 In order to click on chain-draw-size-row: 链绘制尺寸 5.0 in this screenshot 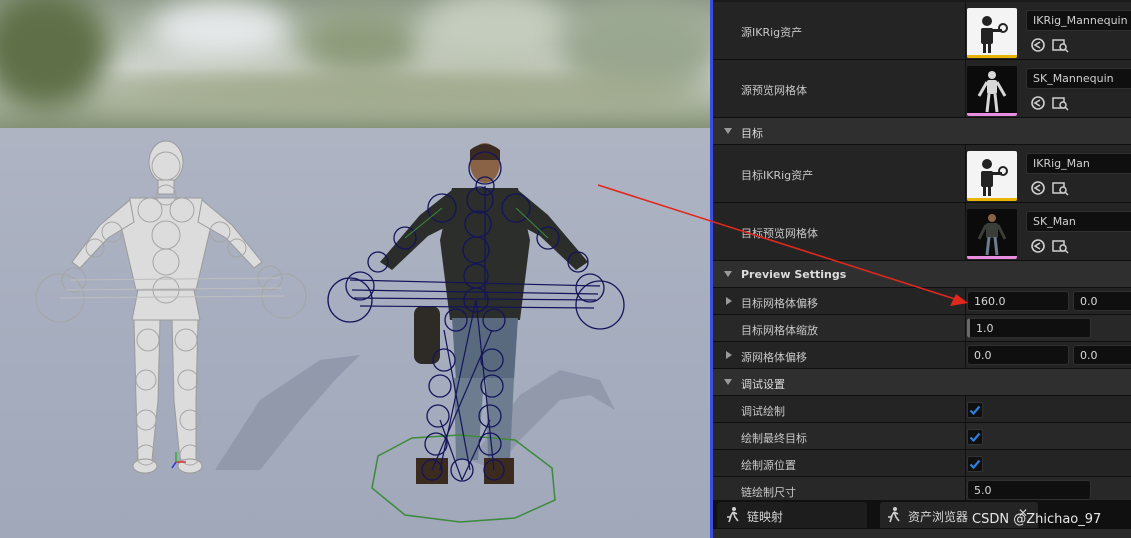, I will do `click(922, 488)`.